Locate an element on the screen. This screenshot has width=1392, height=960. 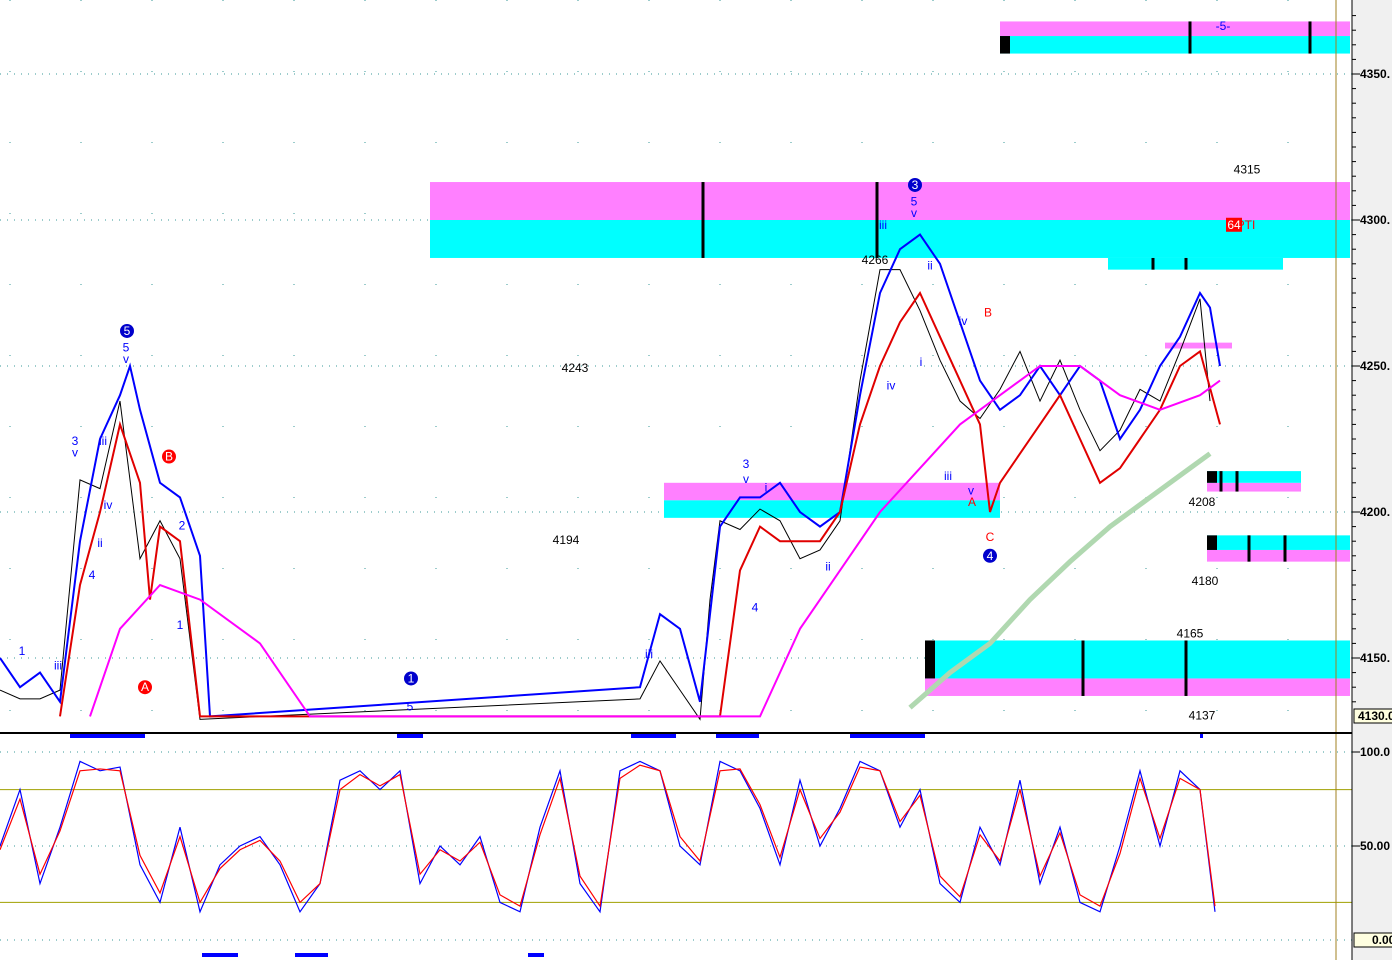
wave-label: 4243 is located at coordinates (575, 368).